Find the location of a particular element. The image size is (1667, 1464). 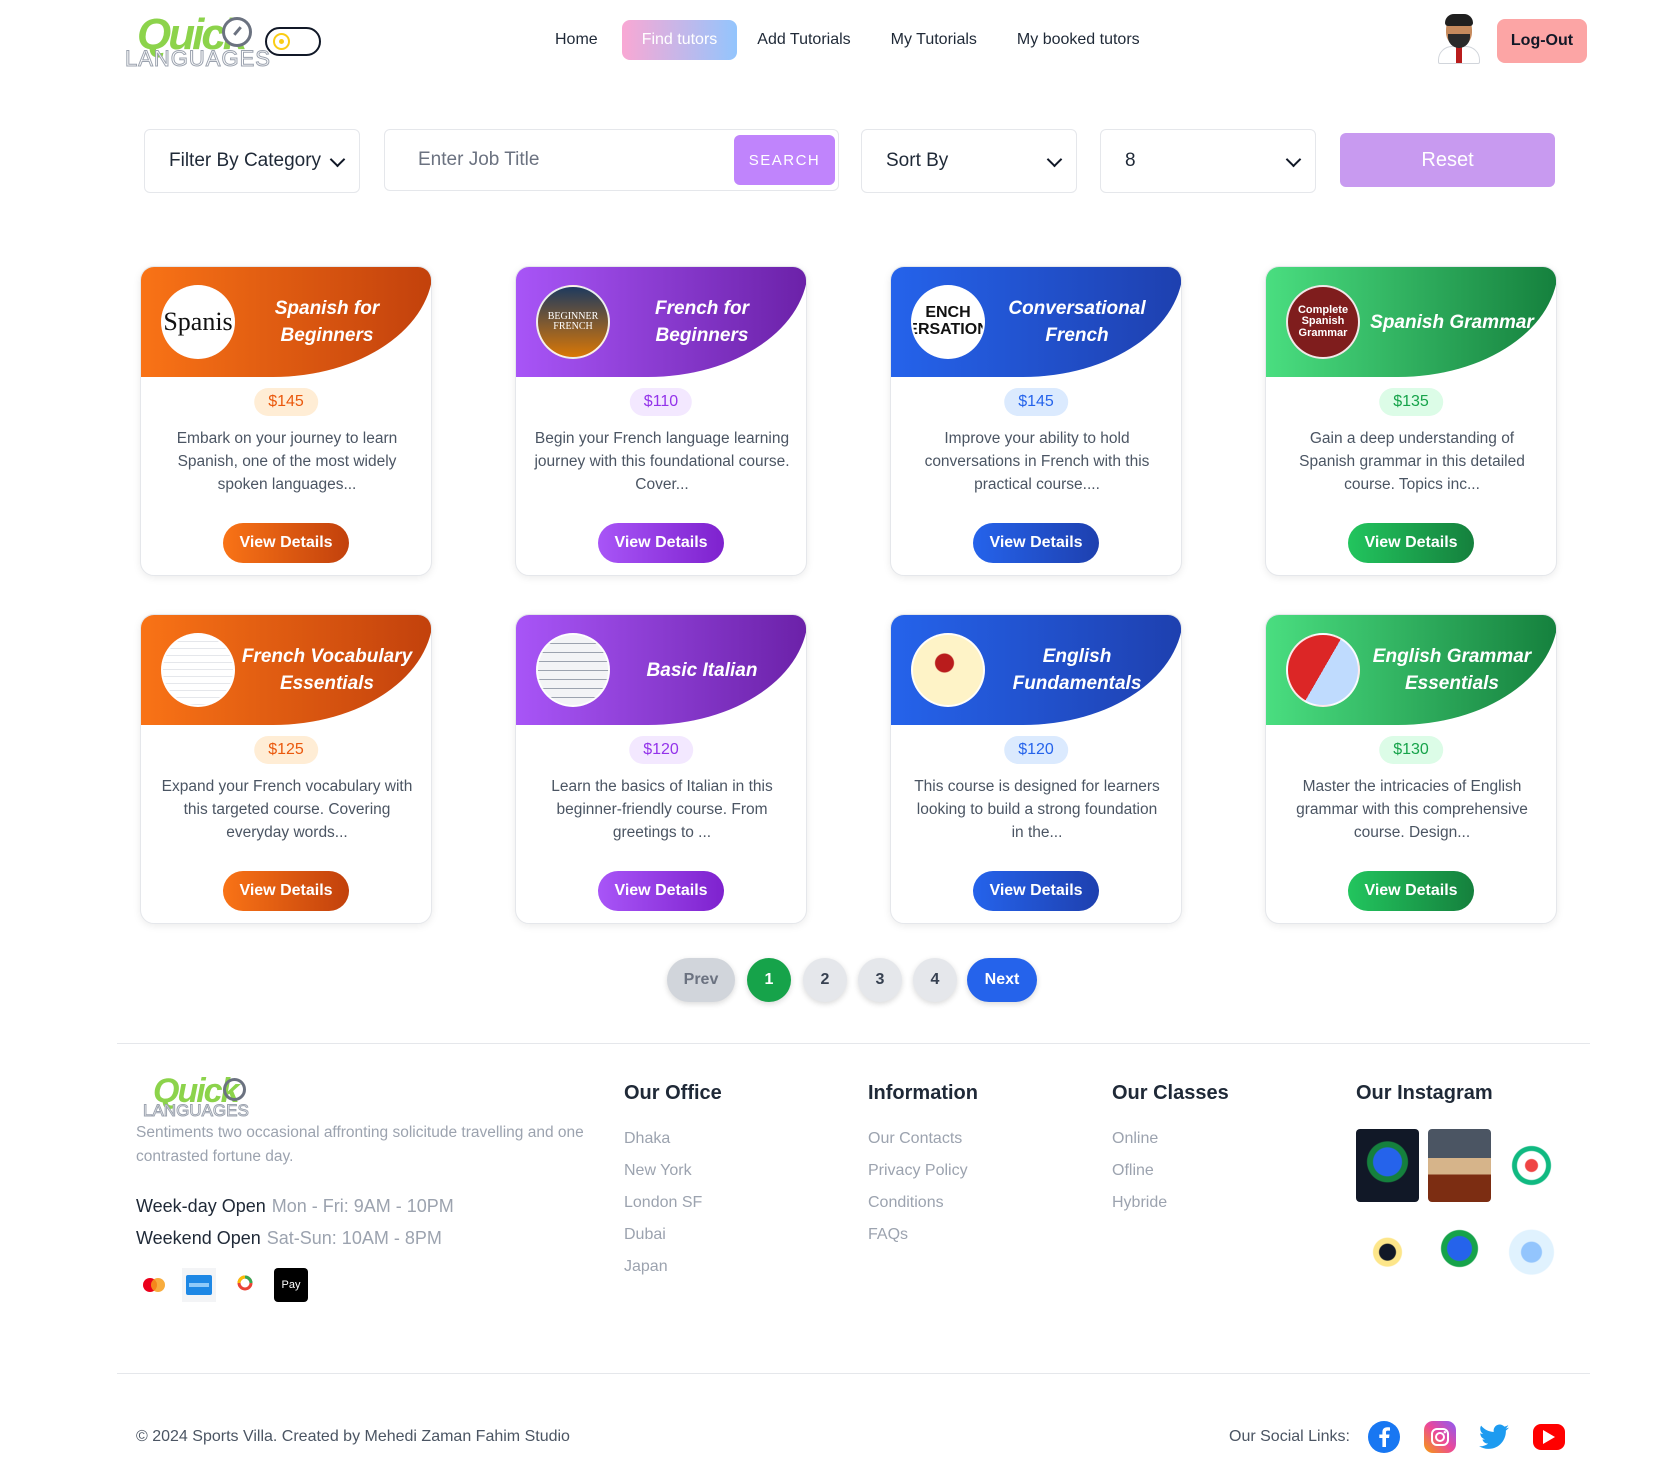

facebook-icon is located at coordinates (1384, 1437).